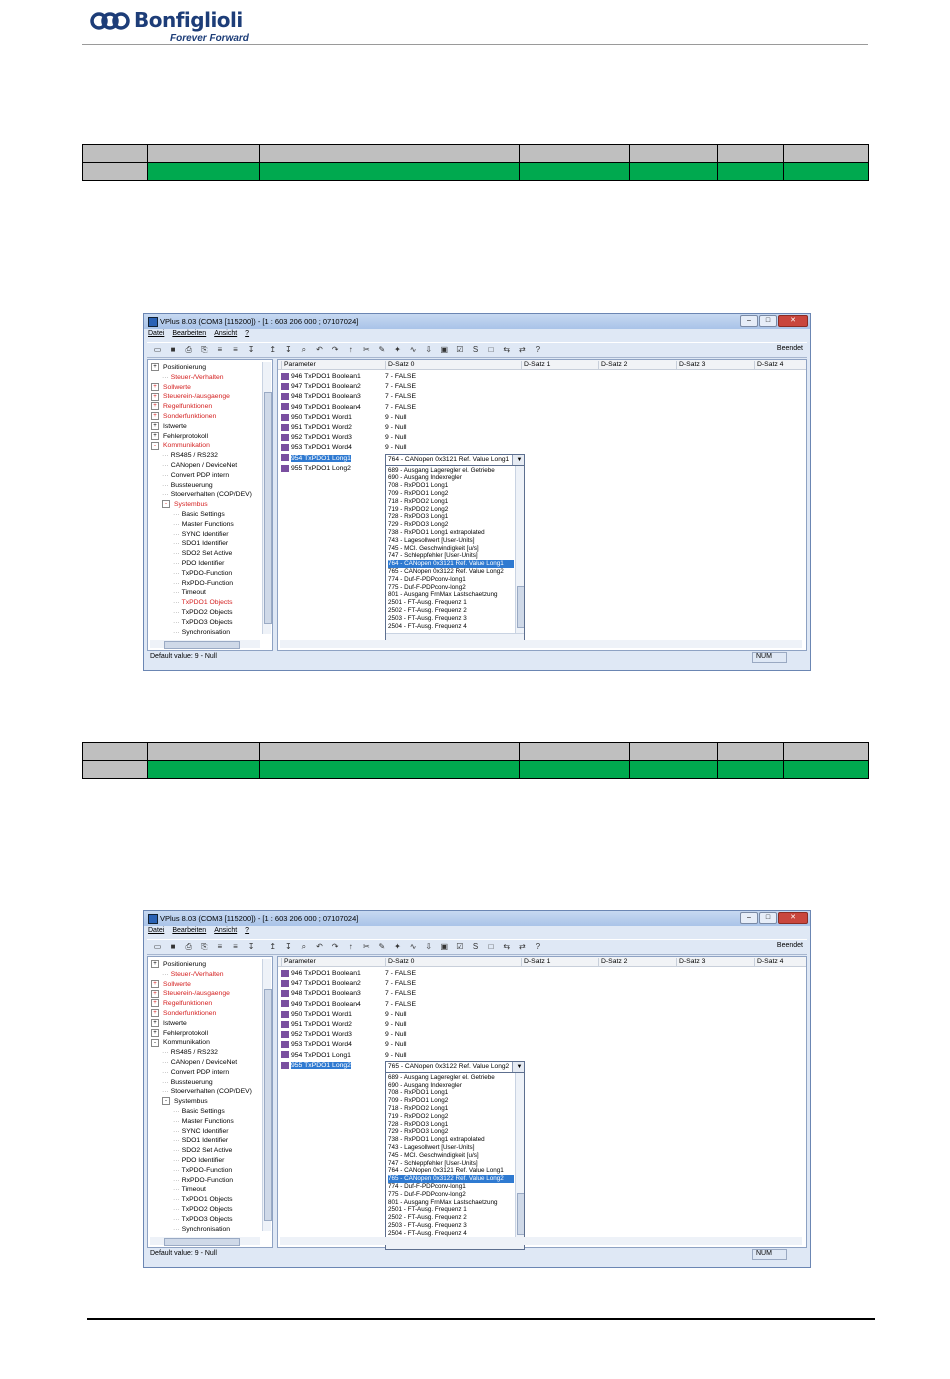 This screenshot has height=1379, width=950. Describe the element at coordinates (203, 524) in the screenshot. I see `tree-item: ··· Master Functions` at that location.